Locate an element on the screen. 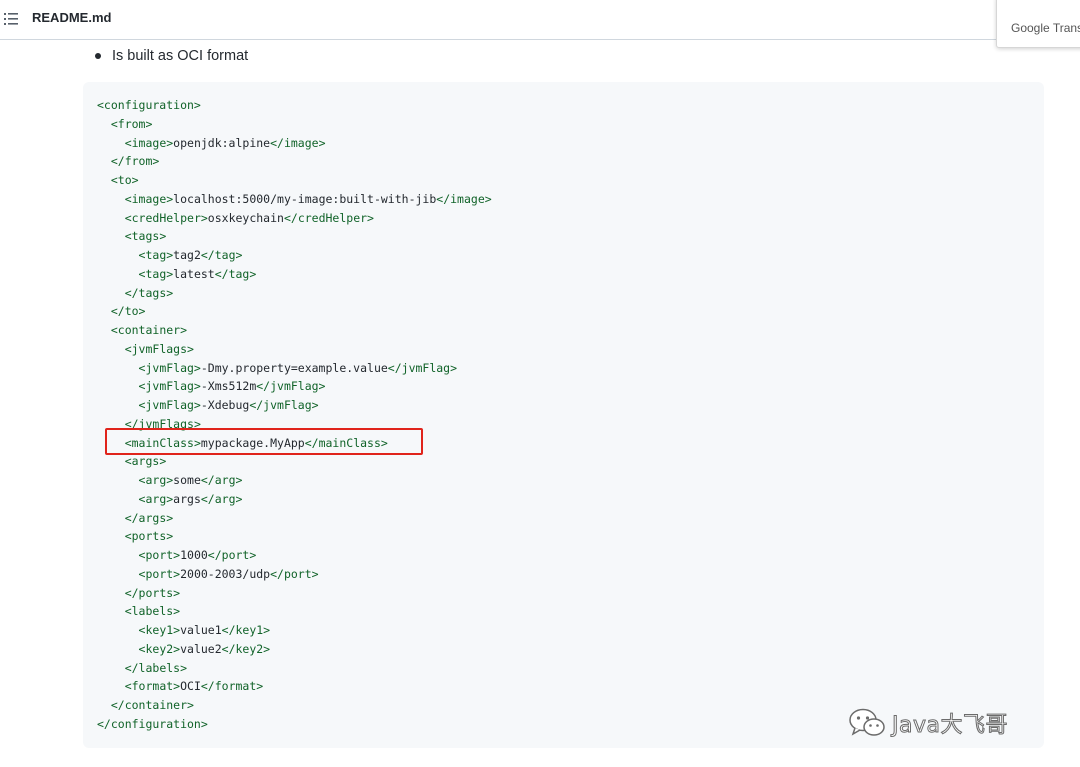  code-line: </tags> is located at coordinates (294, 293).